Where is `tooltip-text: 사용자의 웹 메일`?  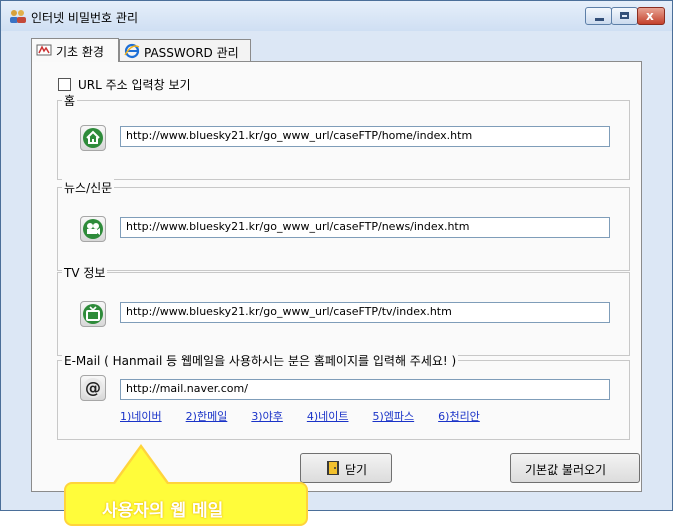 tooltip-text: 사용자의 웹 메일 is located at coordinates (163, 511).